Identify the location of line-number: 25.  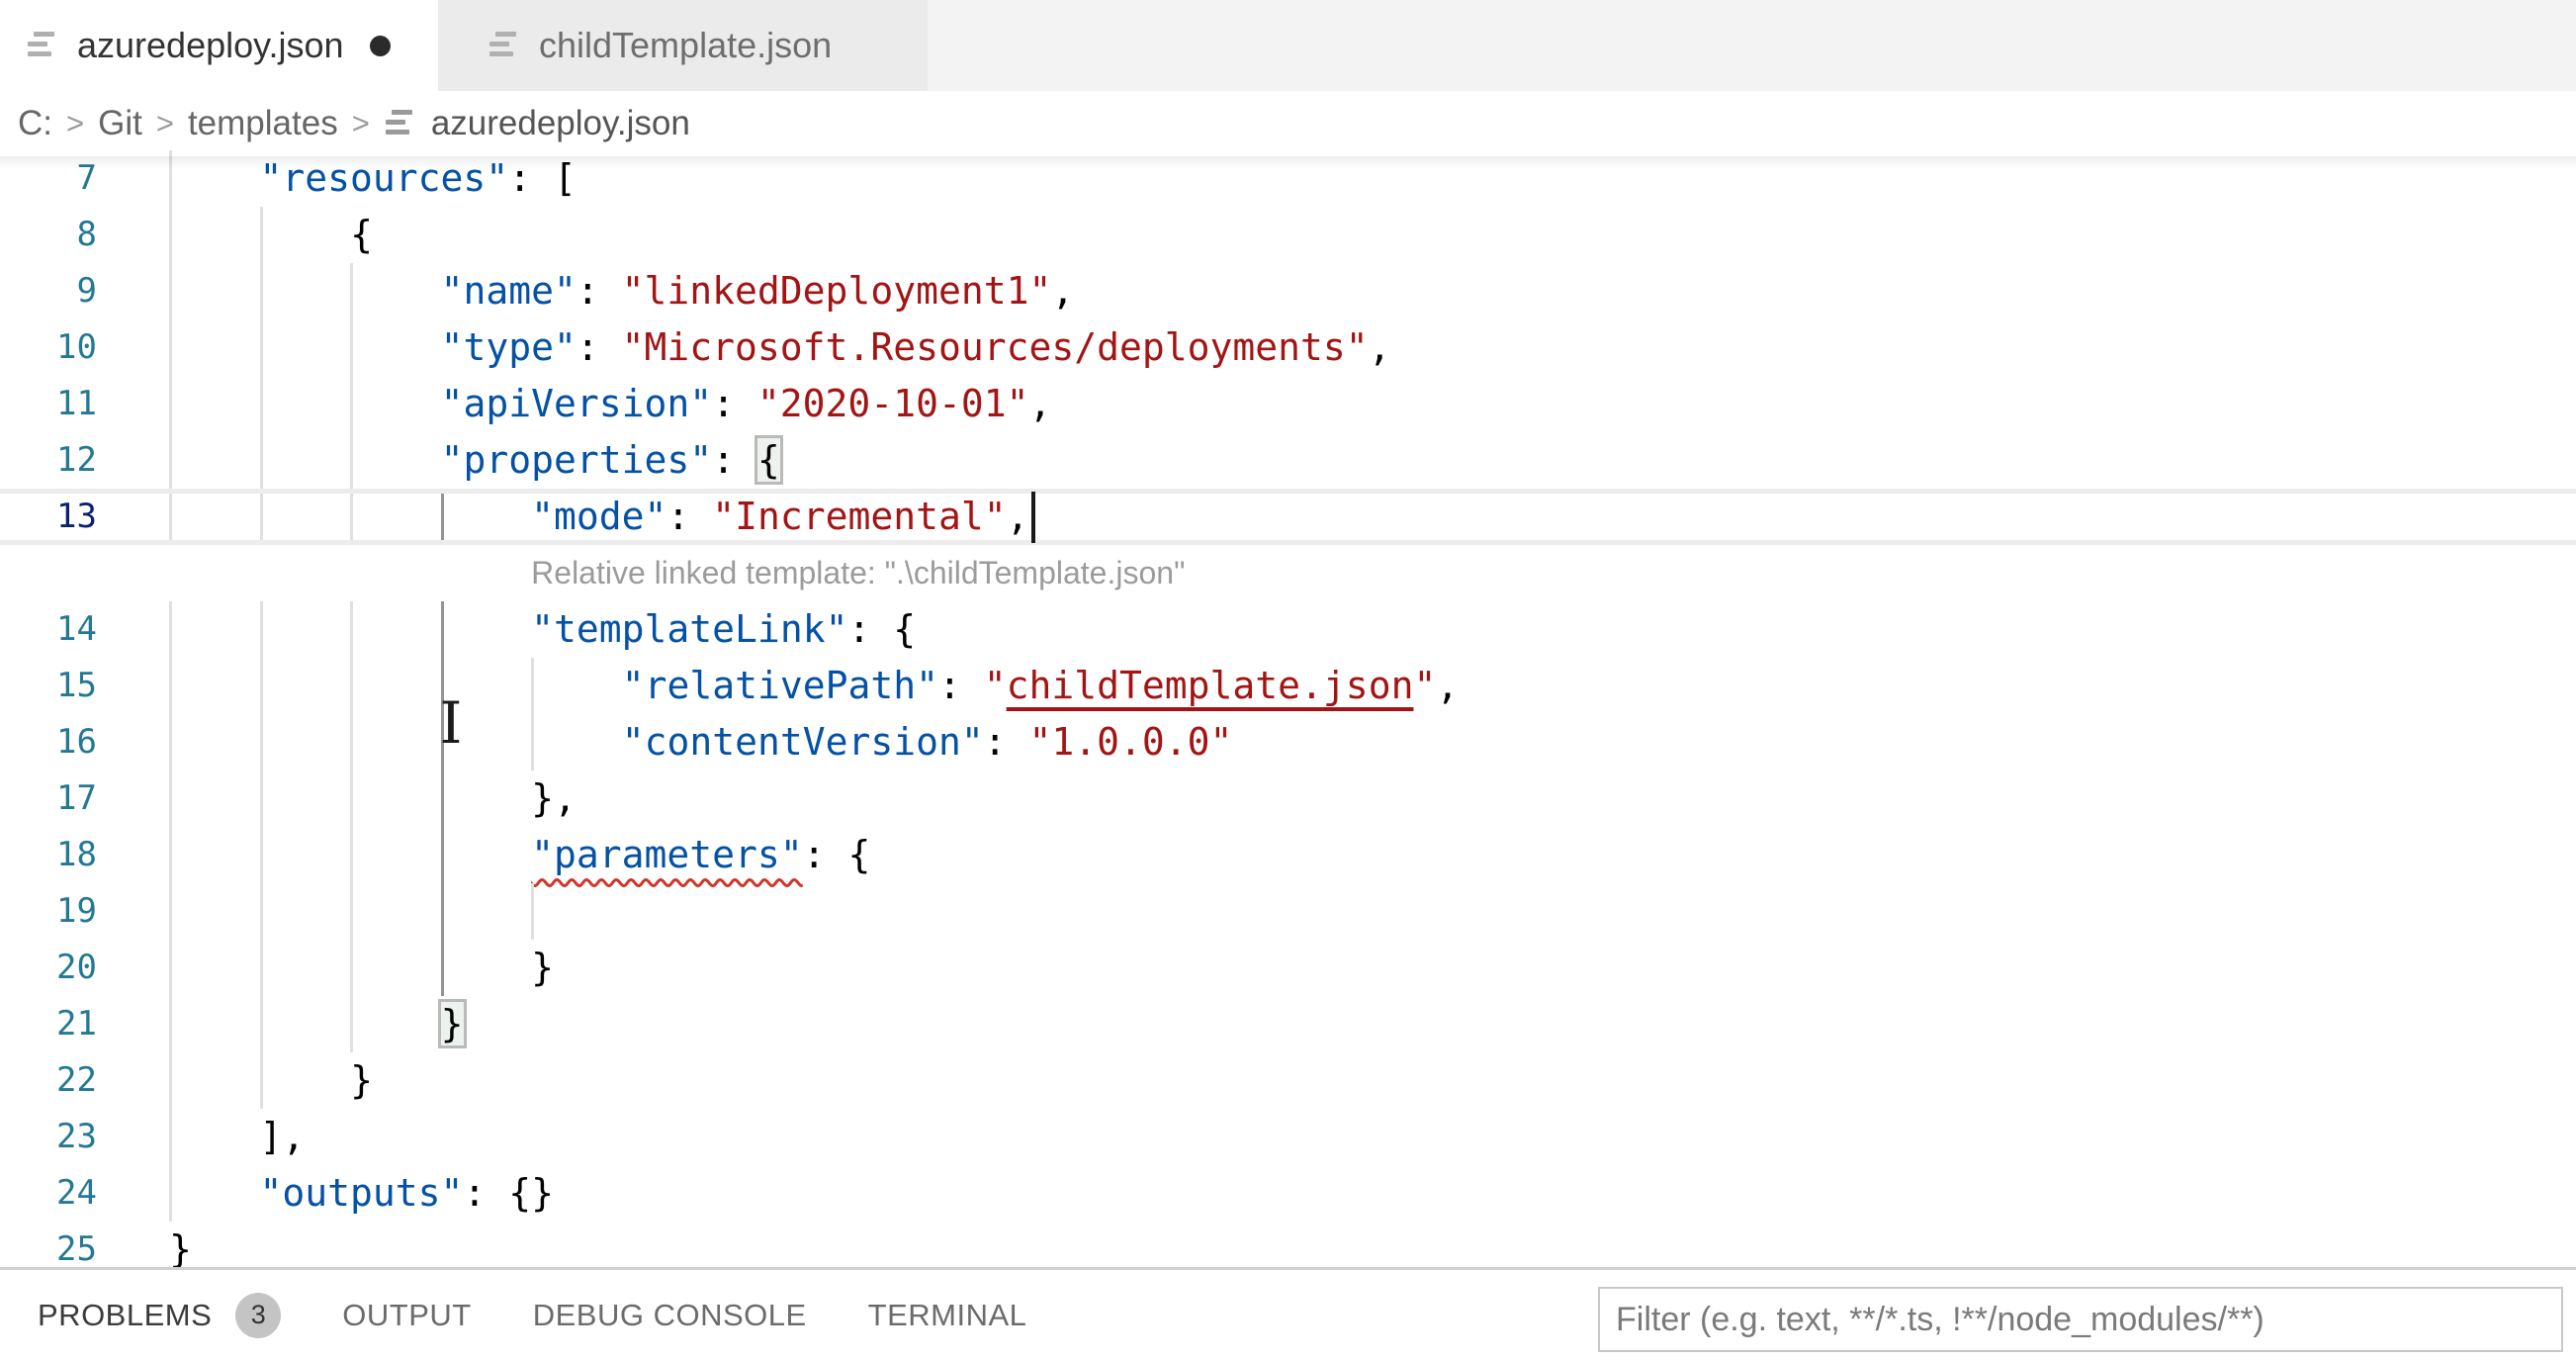
(76, 1248).